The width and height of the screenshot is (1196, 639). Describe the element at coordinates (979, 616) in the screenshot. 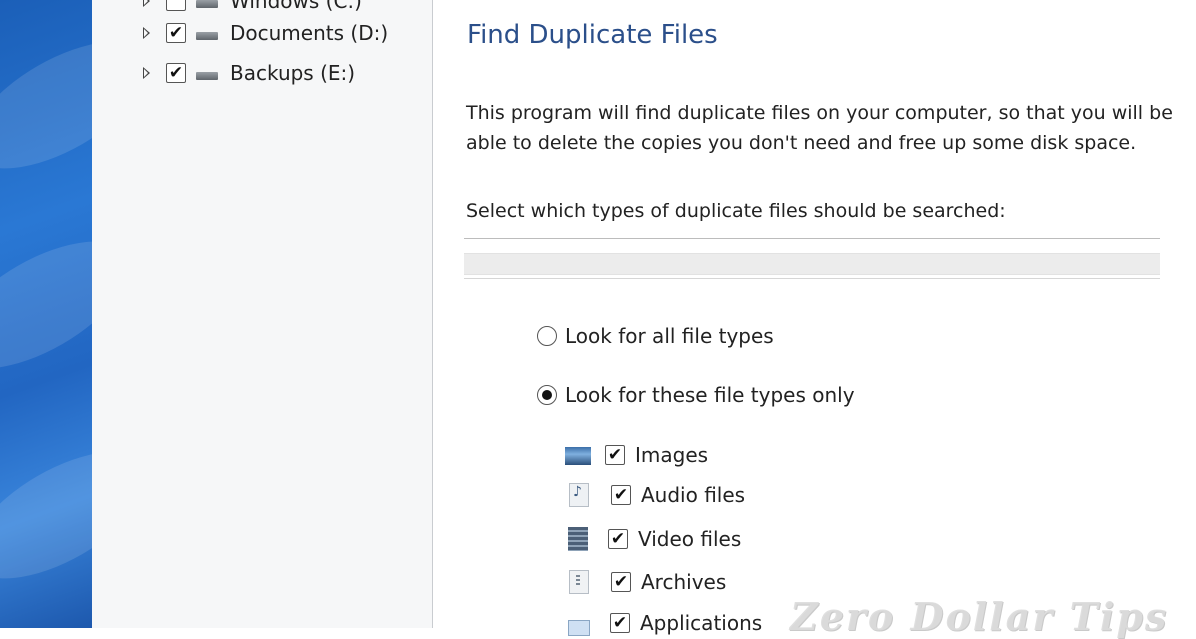

I see `watermark: Zero Dollar Tips` at that location.